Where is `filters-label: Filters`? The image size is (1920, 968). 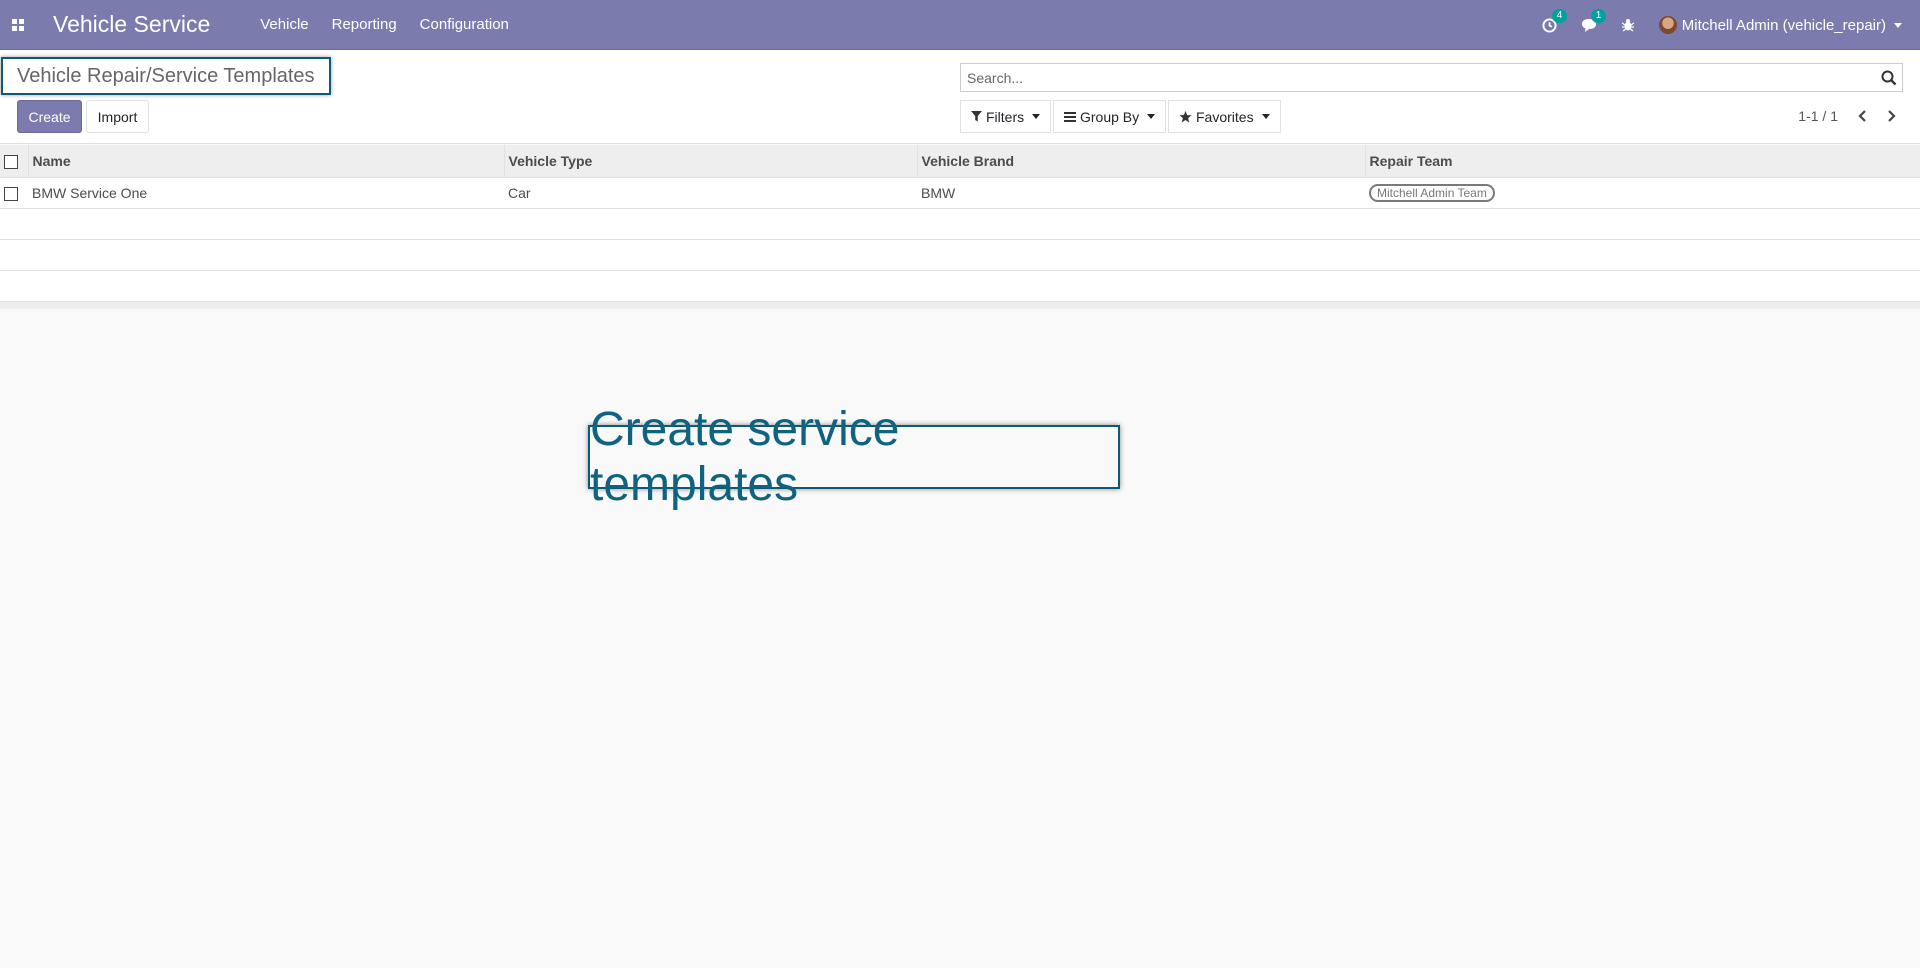
filters-label: Filters is located at coordinates (1005, 116).